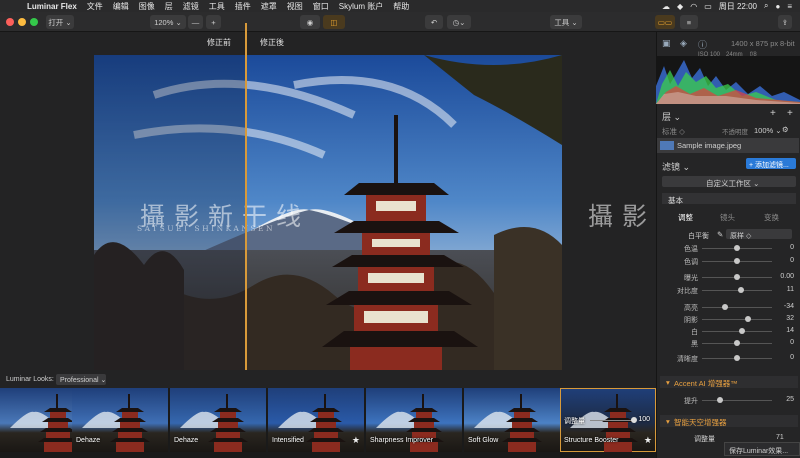  Describe the element at coordinates (766, 6) in the screenshot. I see `search-icon: ⌕` at that location.